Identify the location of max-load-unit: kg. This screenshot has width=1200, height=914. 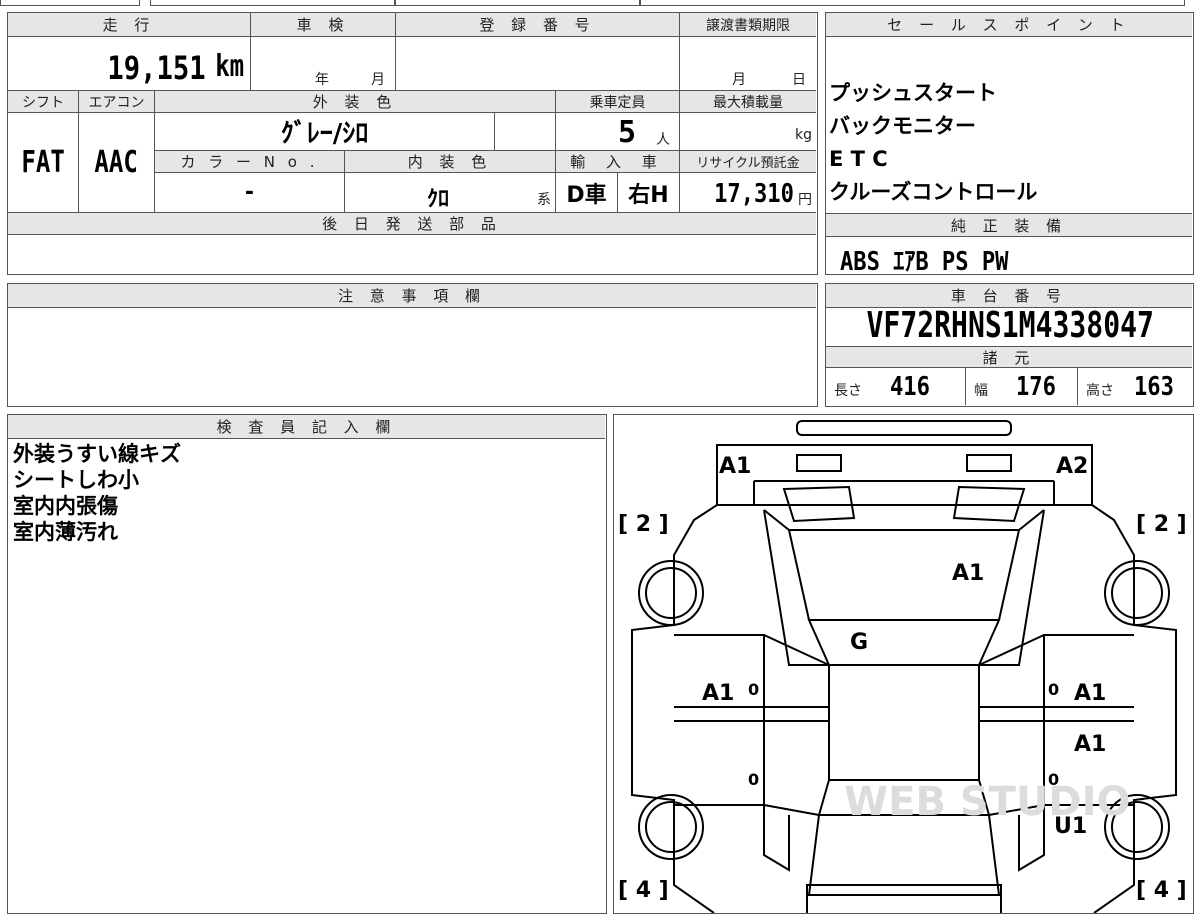
(803, 135).